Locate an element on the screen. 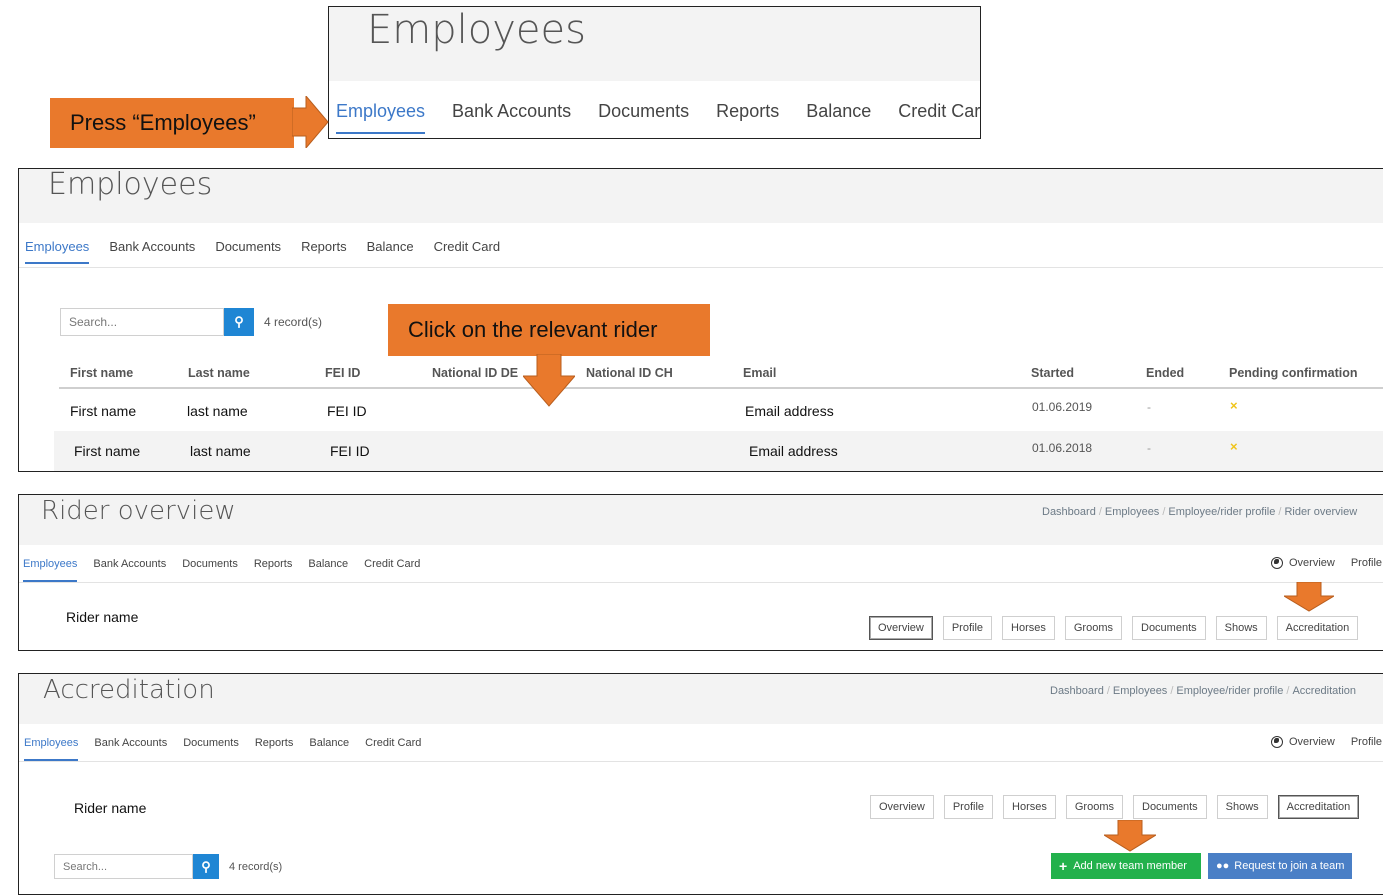  cell-ended: - is located at coordinates (1149, 407).